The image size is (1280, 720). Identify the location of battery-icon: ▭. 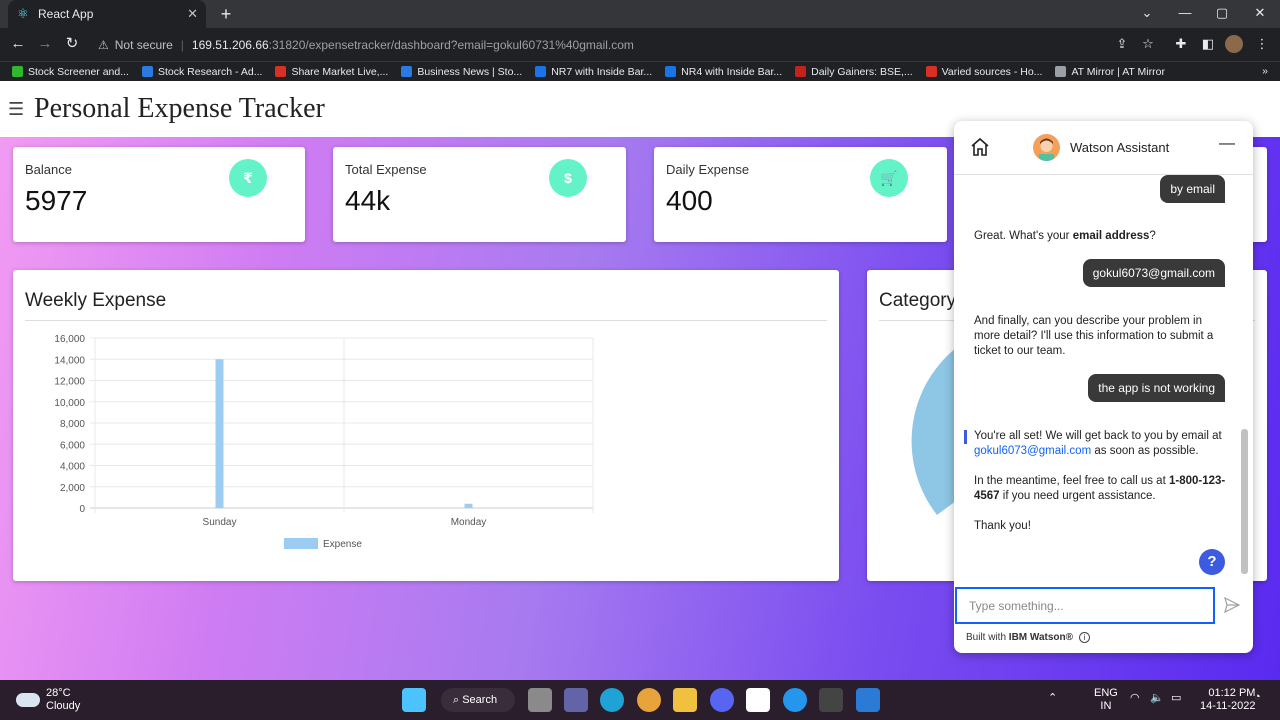
(1176, 697).